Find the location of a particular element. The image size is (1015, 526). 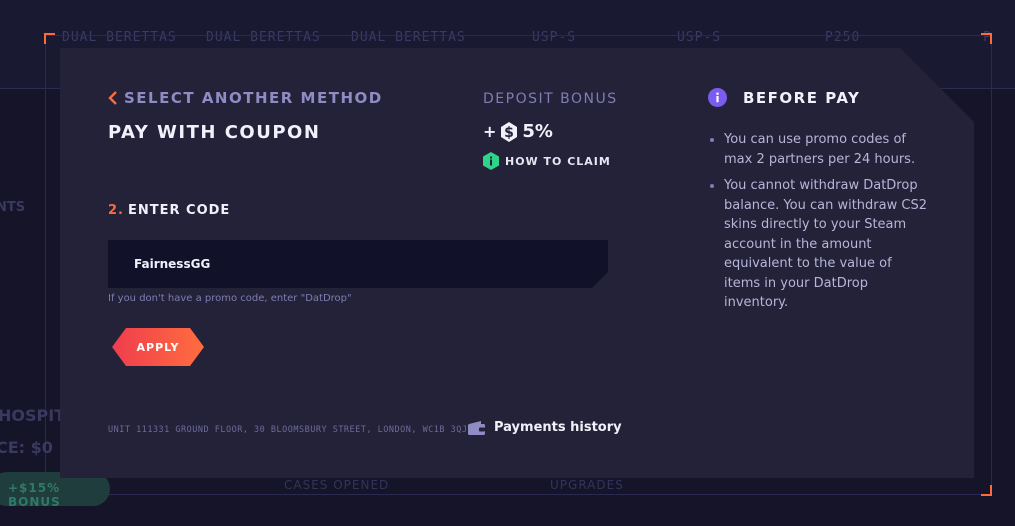

step-label: ENTER CODE is located at coordinates (179, 210).